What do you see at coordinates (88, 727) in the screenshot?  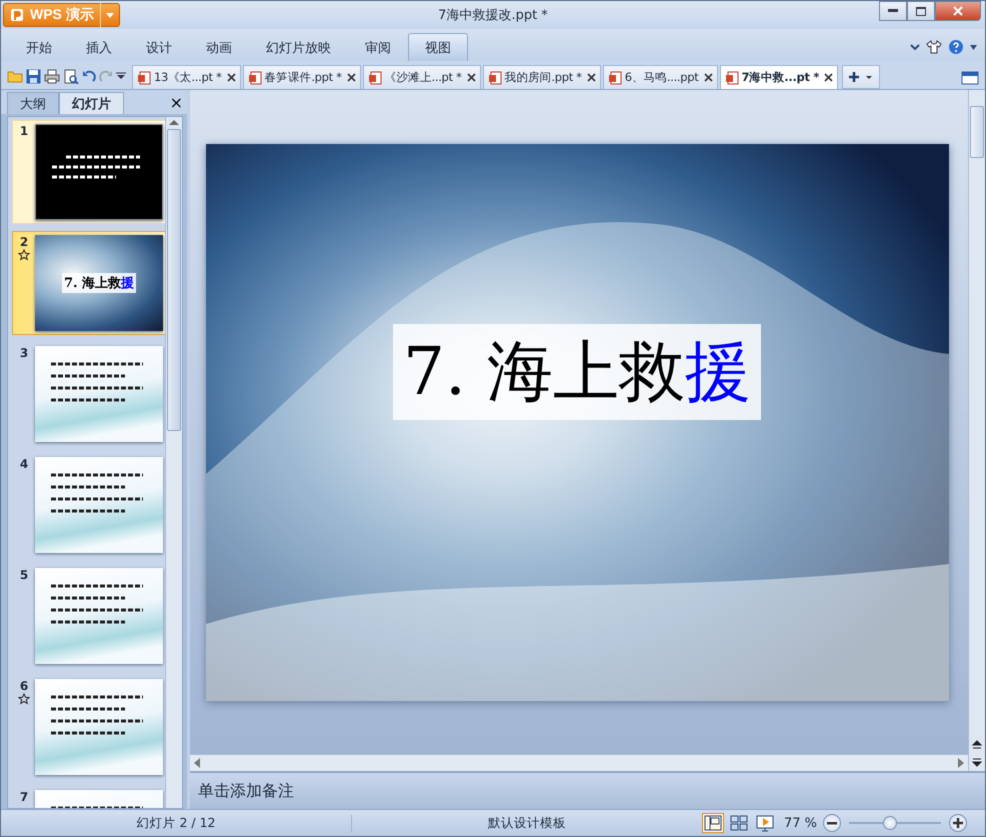 I see `slide-list-item: 6` at bounding box center [88, 727].